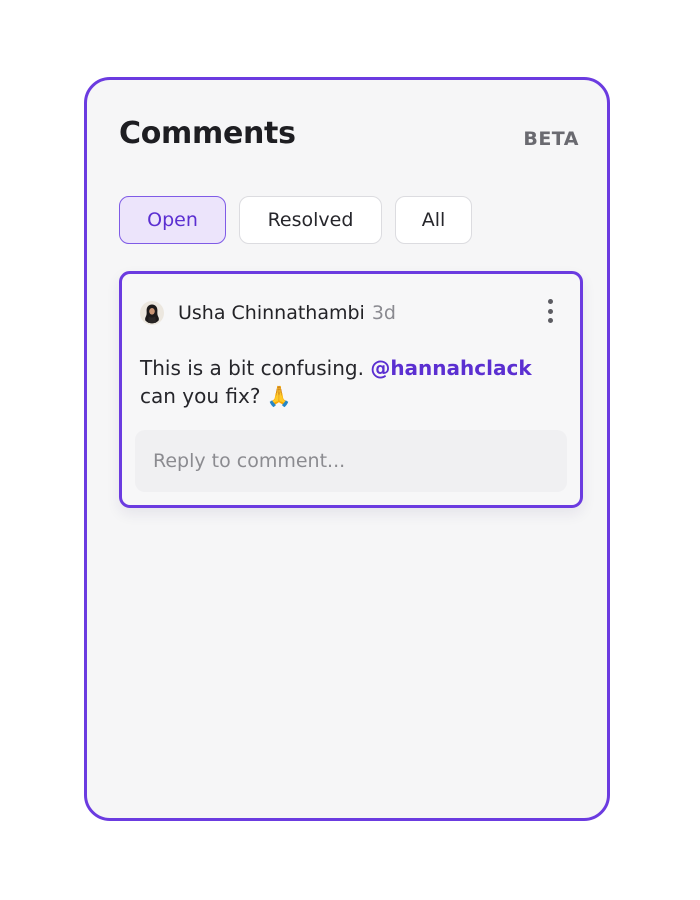  What do you see at coordinates (550, 311) in the screenshot?
I see `more-options-icon` at bounding box center [550, 311].